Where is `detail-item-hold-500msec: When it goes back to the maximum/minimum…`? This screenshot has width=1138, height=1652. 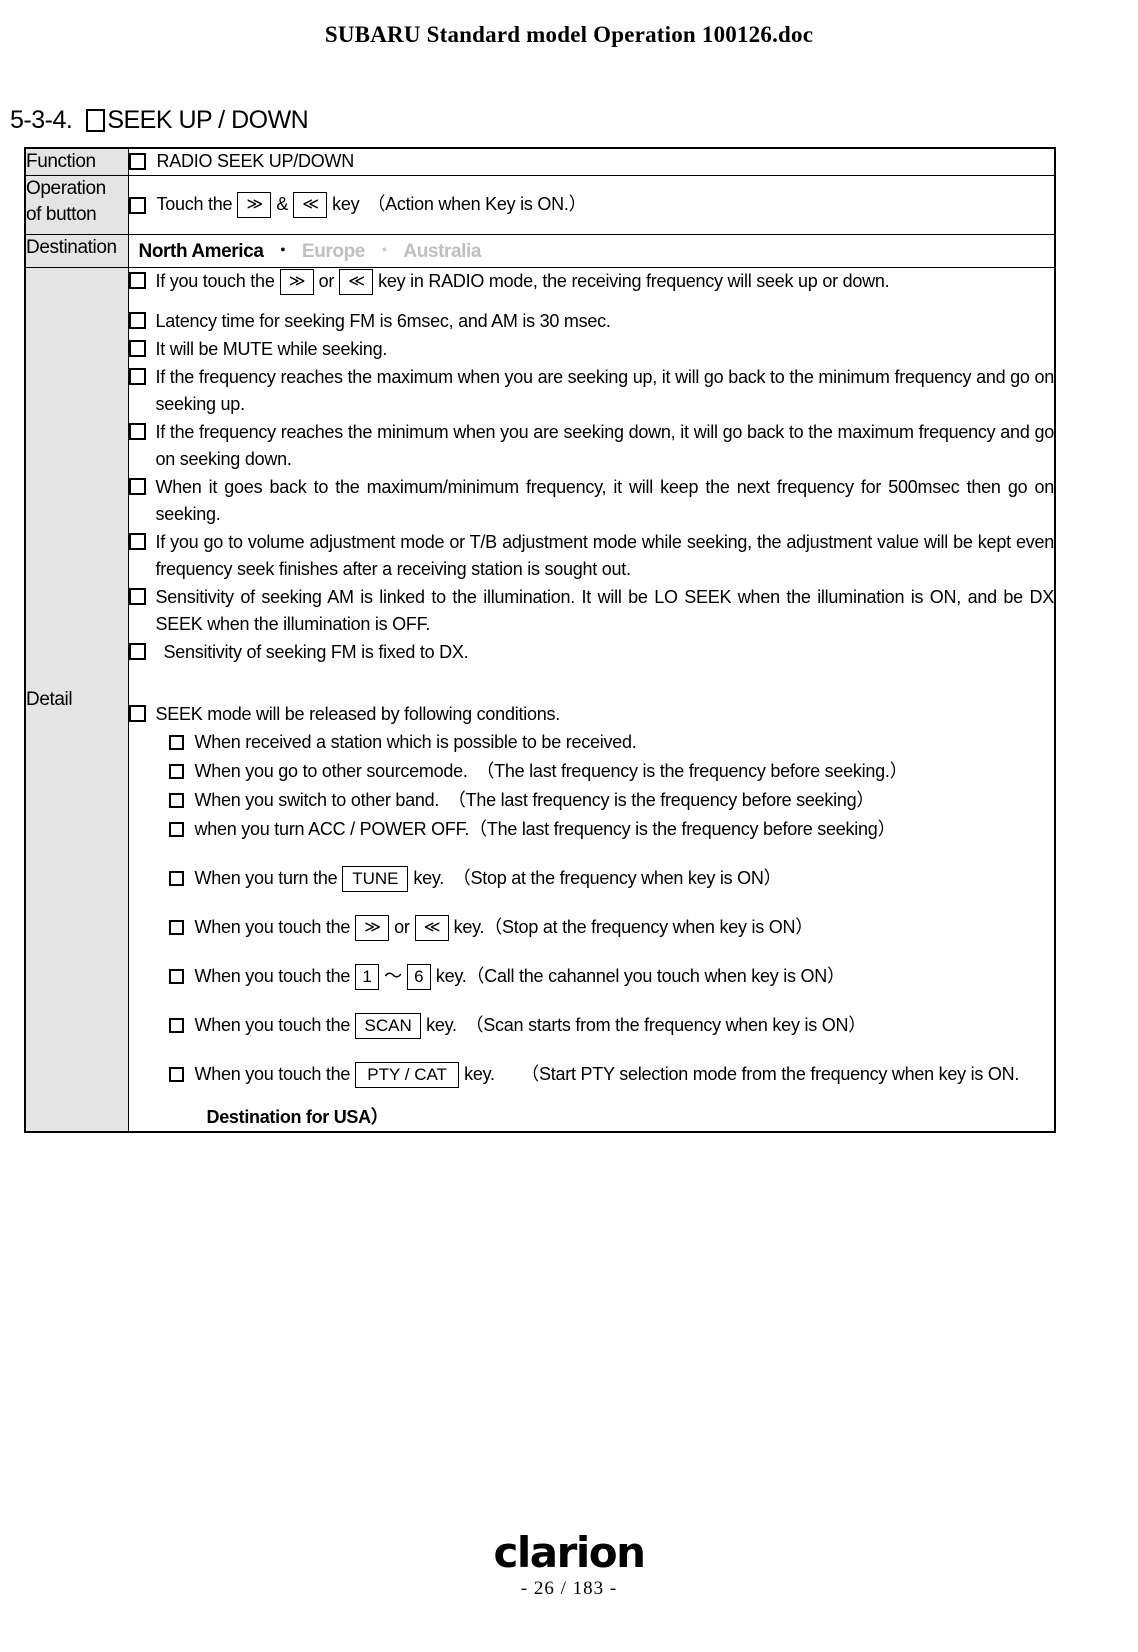
detail-item-hold-500msec: When it goes back to the maximum/minimum… is located at coordinates (591, 501).